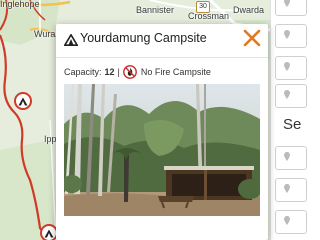 The image size is (320, 240). Describe the element at coordinates (137, 72) in the screenshot. I see `capacity-row: Capacity: 12 | No Fire Campsite` at that location.